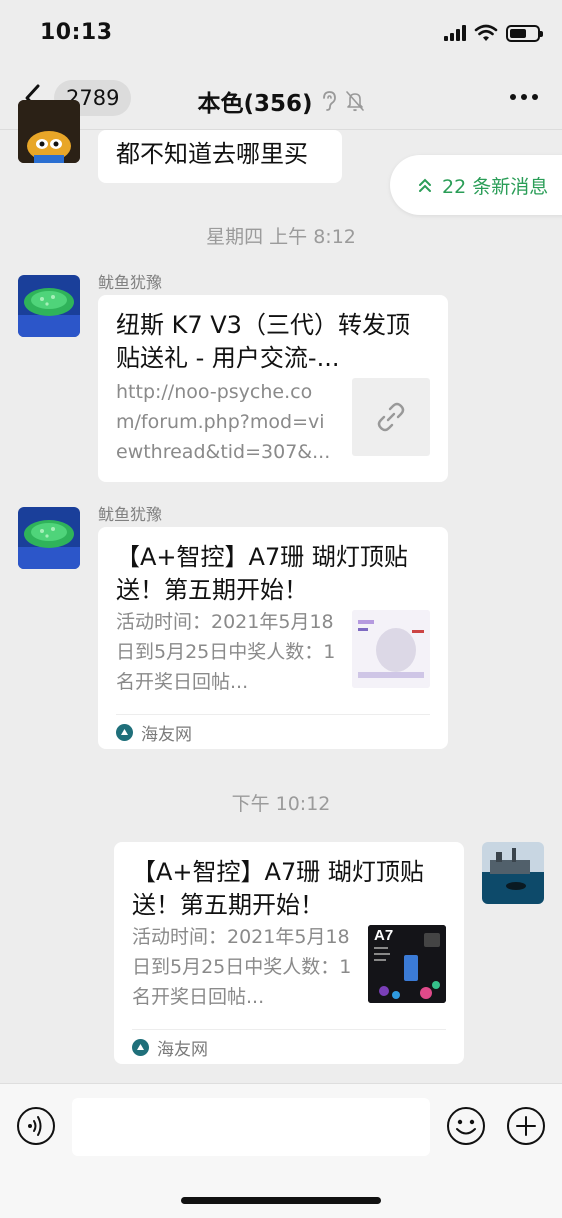 The height and width of the screenshot is (1218, 562). Describe the element at coordinates (212, 154) in the screenshot. I see `message-text: 都不知道去哪里买` at that location.